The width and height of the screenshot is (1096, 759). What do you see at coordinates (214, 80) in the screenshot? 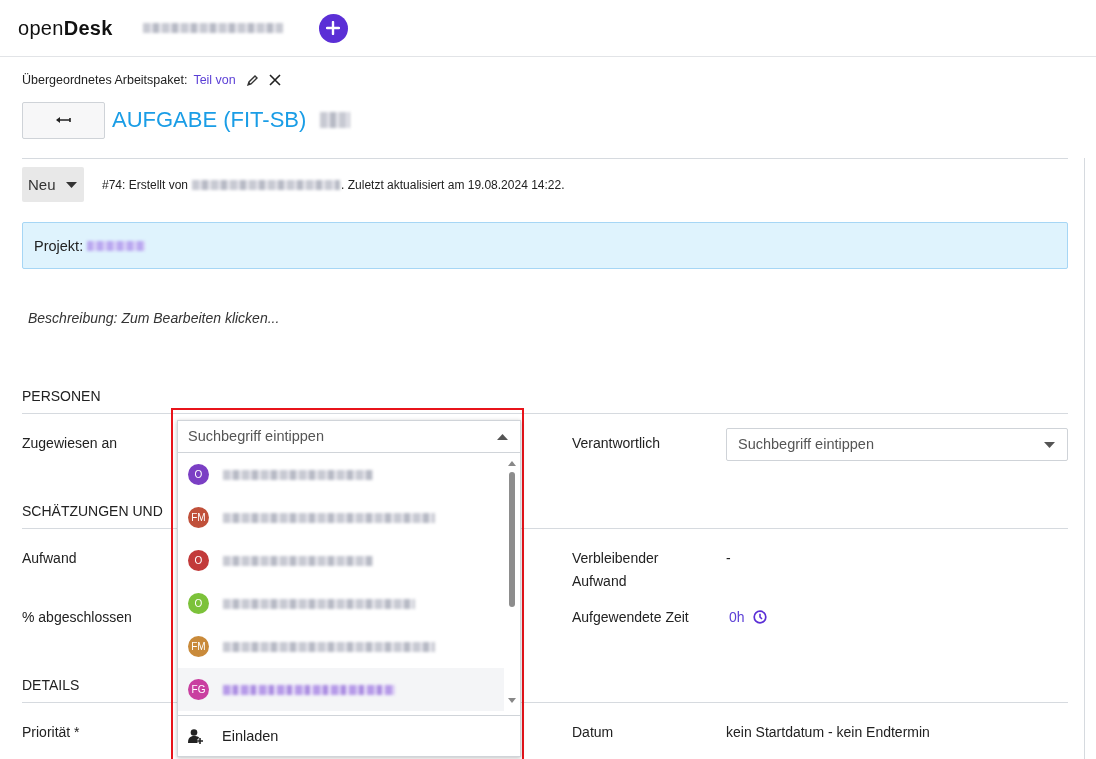
I see `parent-link: Teil von` at bounding box center [214, 80].